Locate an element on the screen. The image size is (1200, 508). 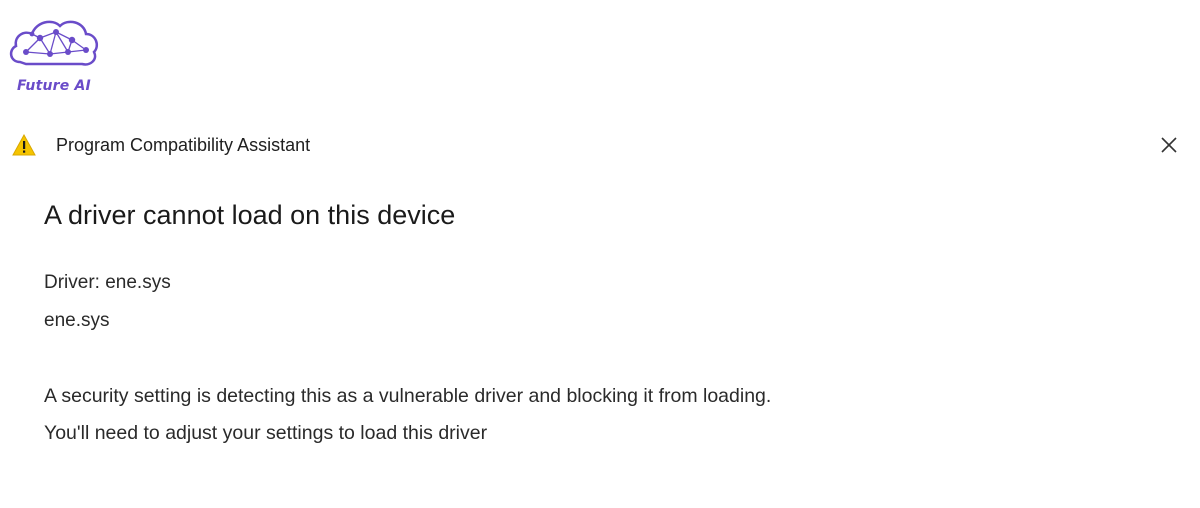
warning-icon is located at coordinates (24, 144).